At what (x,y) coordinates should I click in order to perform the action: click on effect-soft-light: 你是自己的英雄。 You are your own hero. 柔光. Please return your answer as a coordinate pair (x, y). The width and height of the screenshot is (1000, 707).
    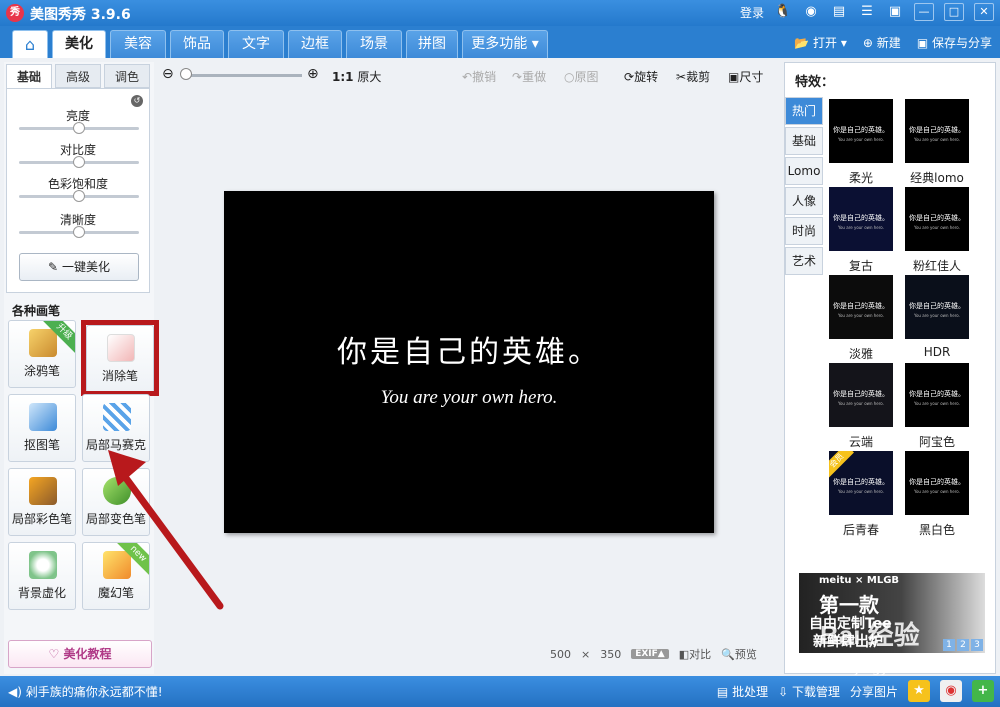
    Looking at the image, I should click on (861, 142).